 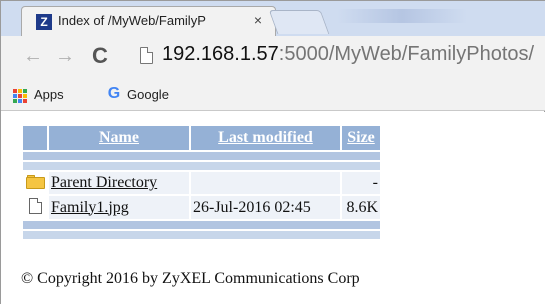 I want to click on tab-strip: Z Index of /MyWeb/FamilyP ×, so click(x=273, y=18).